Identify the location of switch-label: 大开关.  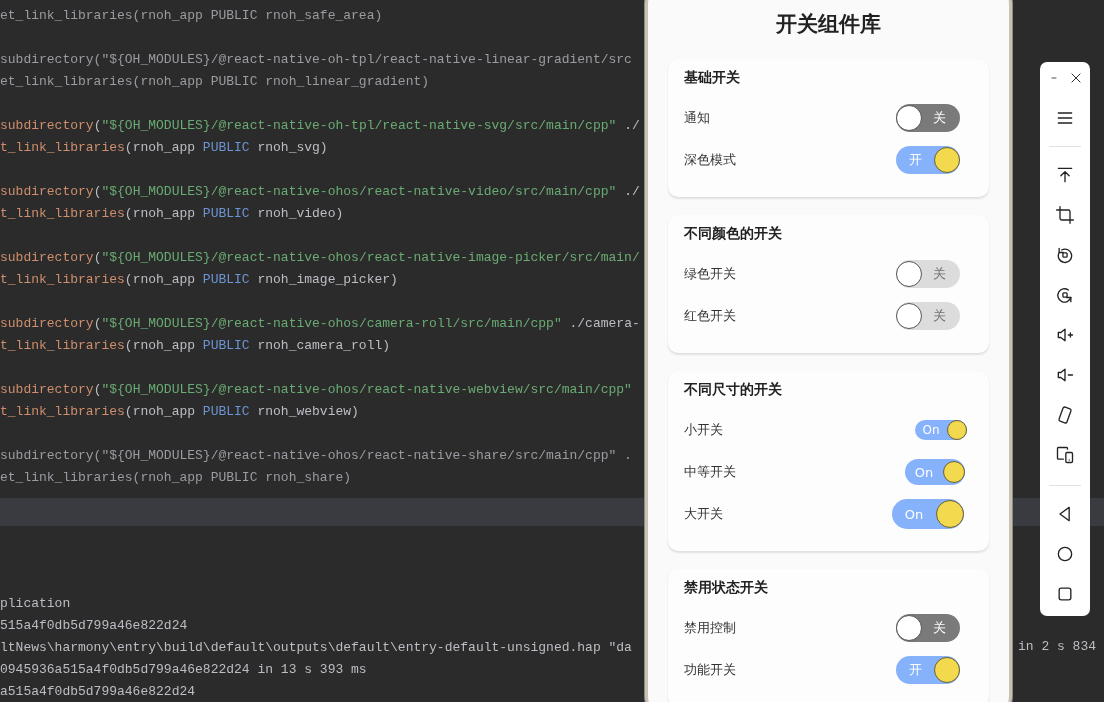
(703, 514).